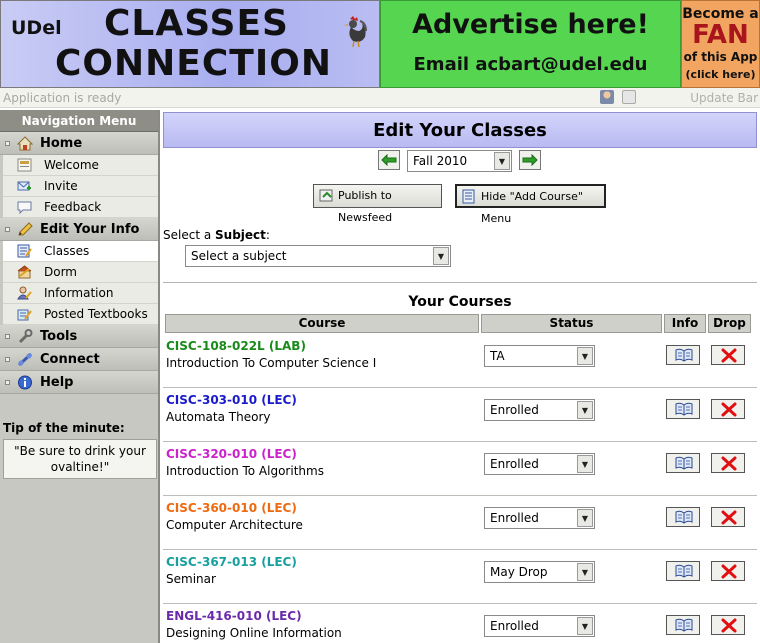  I want to click on sidebar-item-feedback: Feedback, so click(80, 207).